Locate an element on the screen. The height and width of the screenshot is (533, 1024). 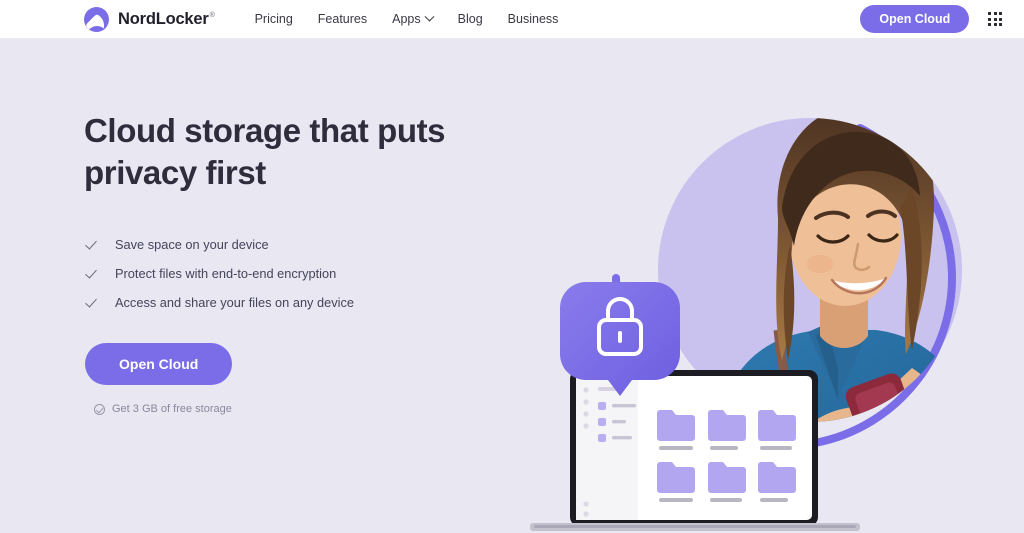
main-navigation: Pricing Features Apps Blog Business is located at coordinates (407, 18).